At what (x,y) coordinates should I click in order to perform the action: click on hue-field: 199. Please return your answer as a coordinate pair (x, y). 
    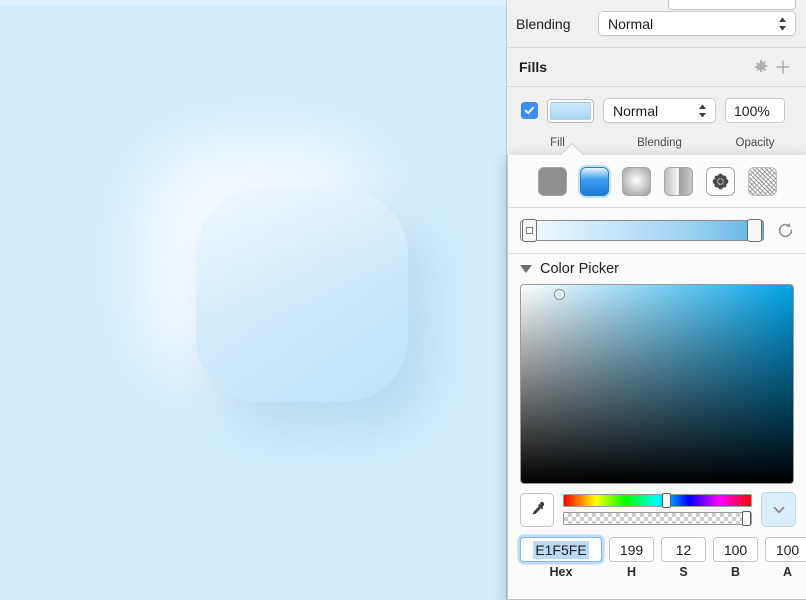
    Looking at the image, I should click on (631, 549).